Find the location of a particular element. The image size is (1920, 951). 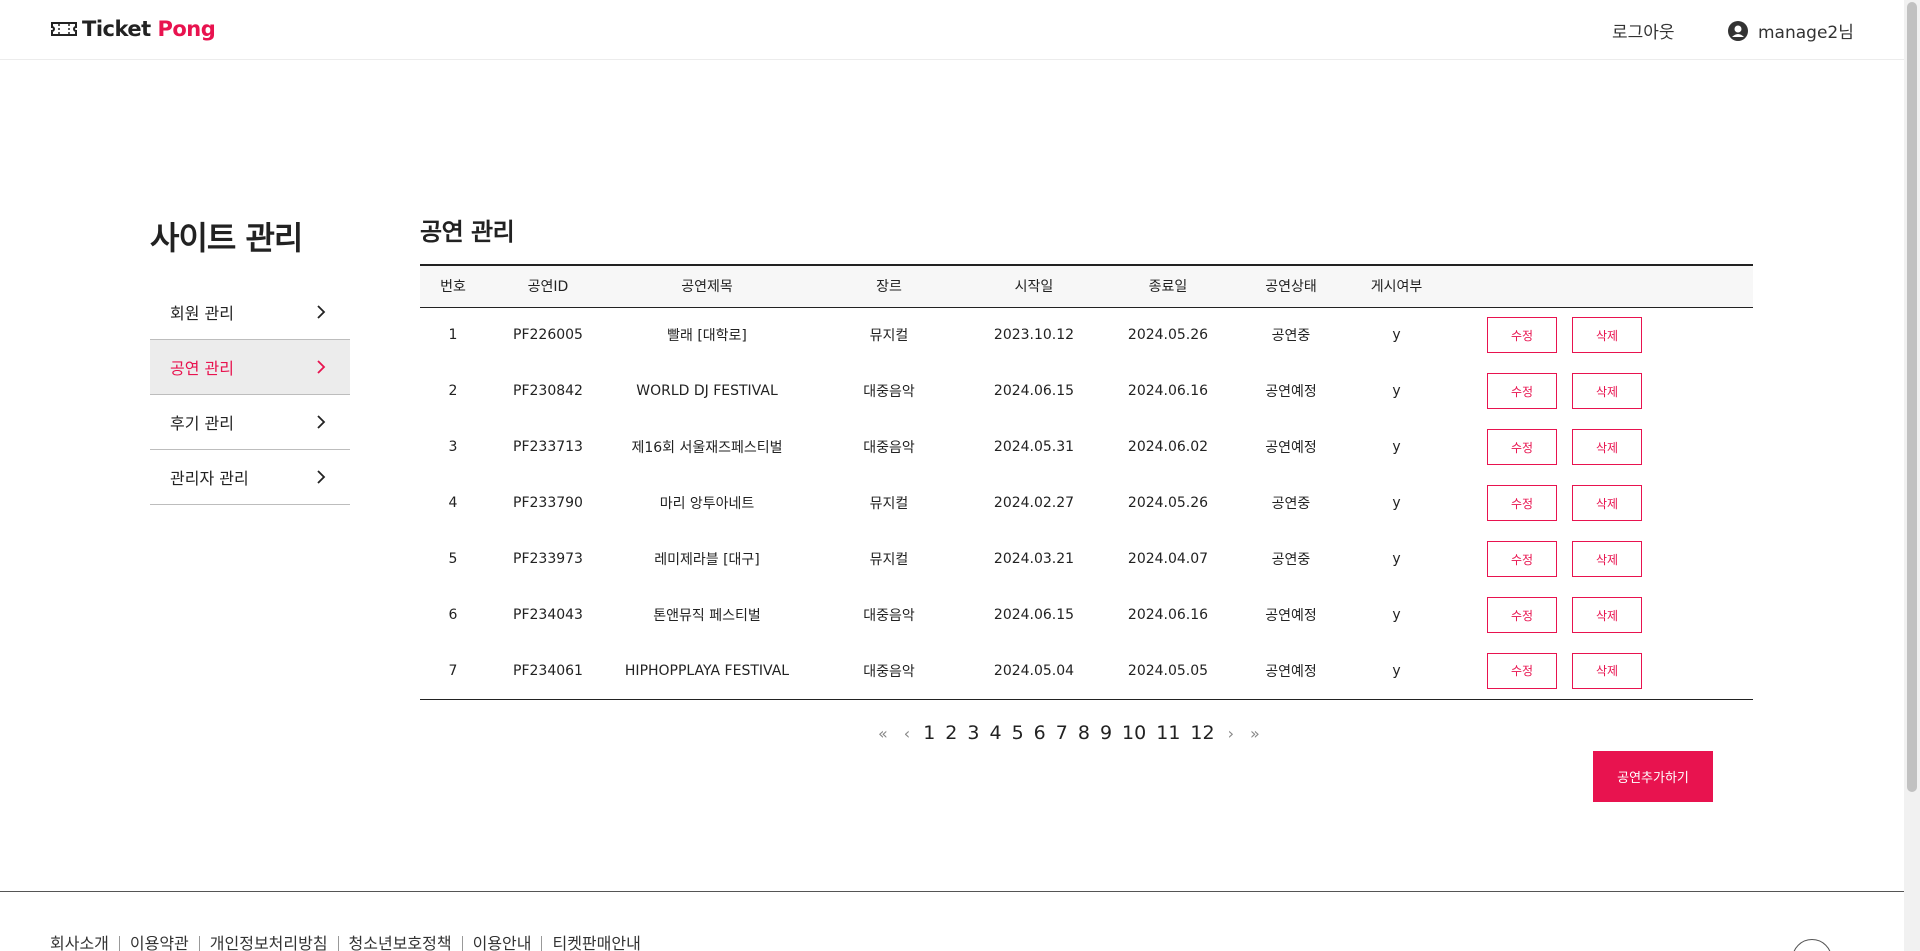

page-number: 7 is located at coordinates (1062, 733).